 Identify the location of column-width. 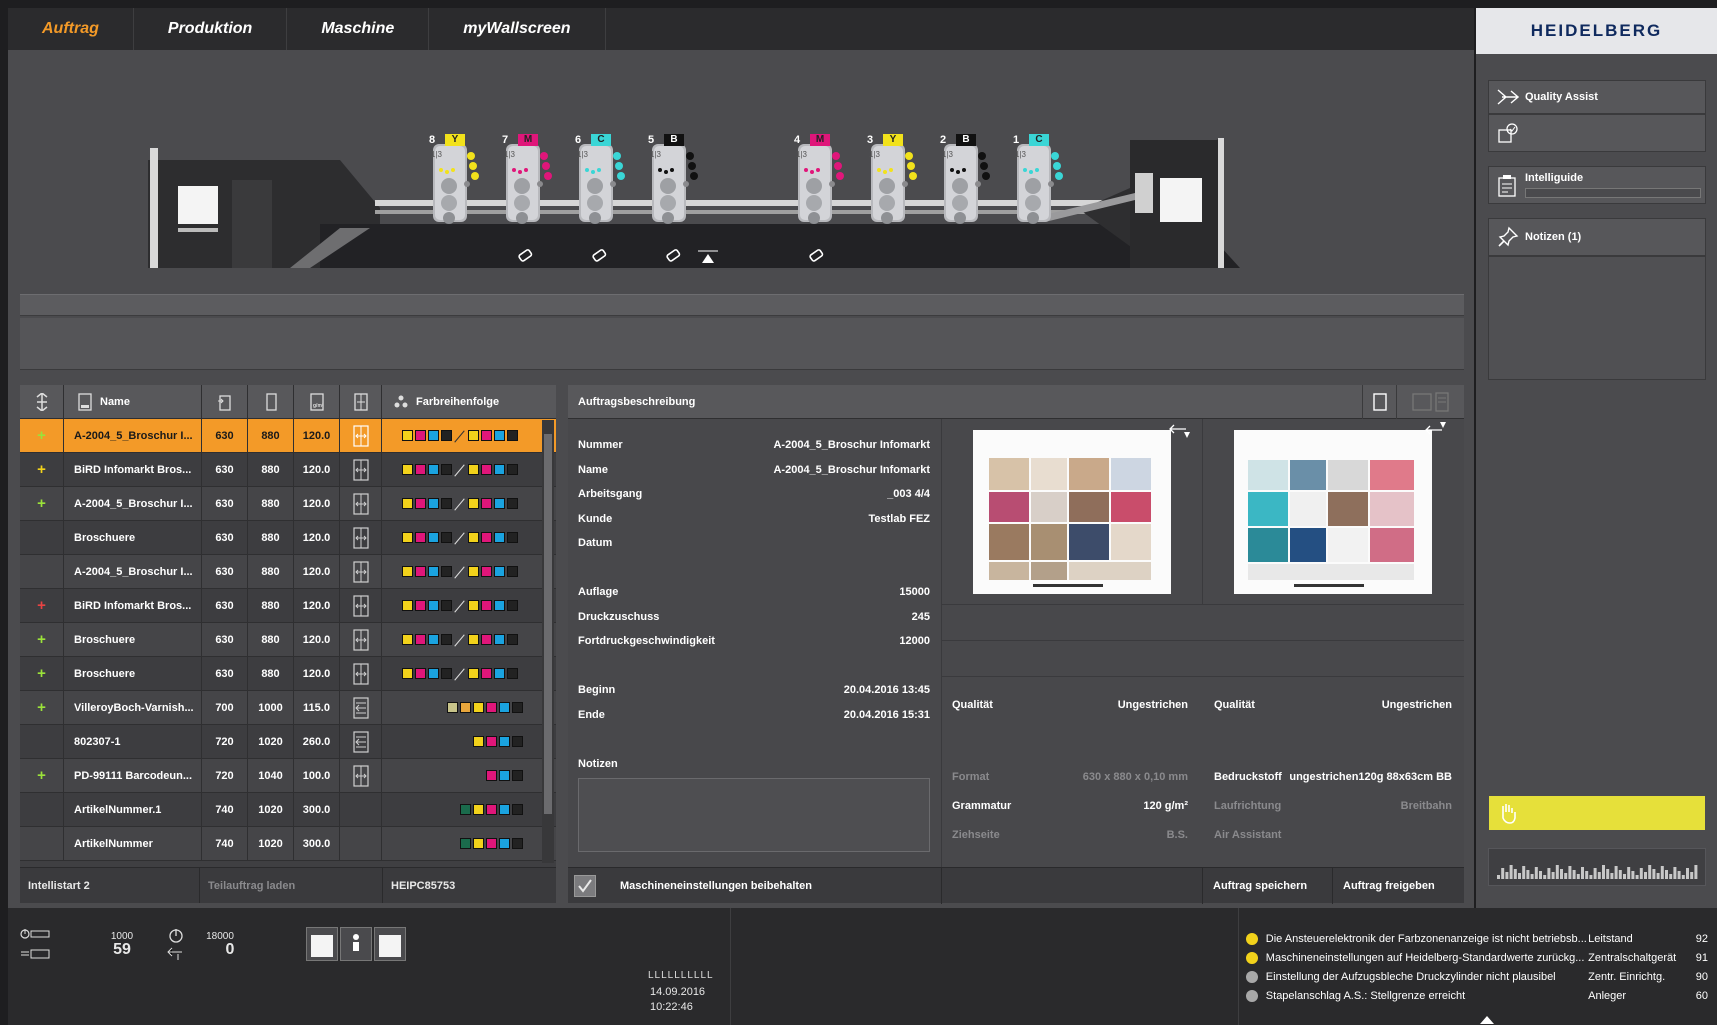
(225, 401).